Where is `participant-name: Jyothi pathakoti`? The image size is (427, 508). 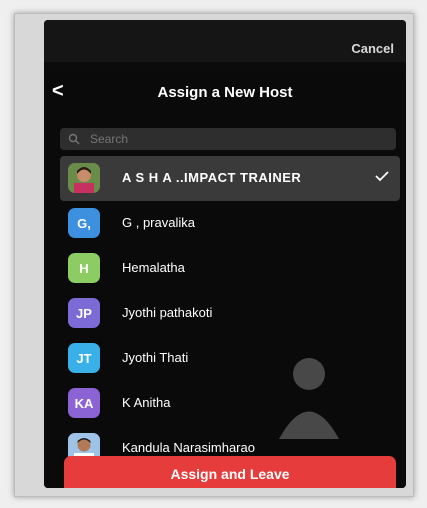
participant-name: Jyothi pathakoti is located at coordinates (167, 312).